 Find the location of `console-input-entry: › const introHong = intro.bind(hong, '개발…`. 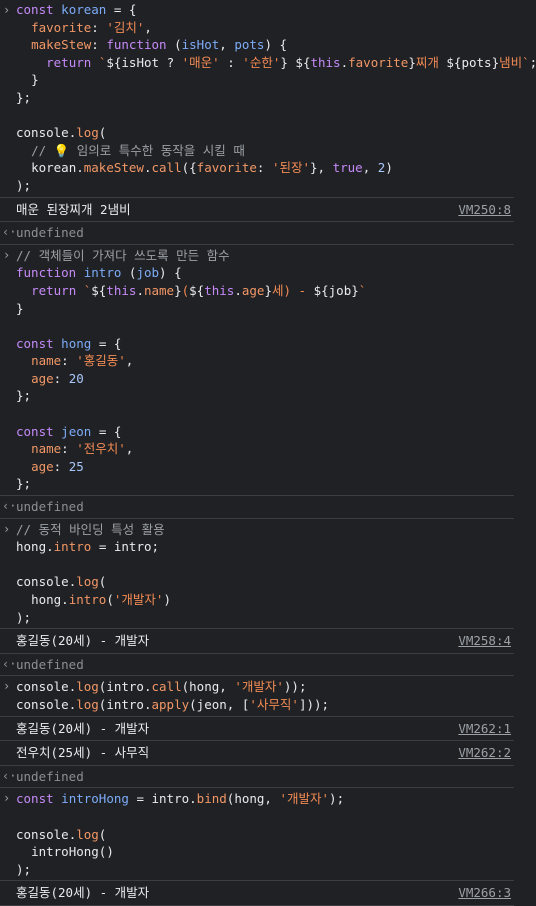

console-input-entry: › const introHong = intro.bind(hong, '개발… is located at coordinates (257, 835).